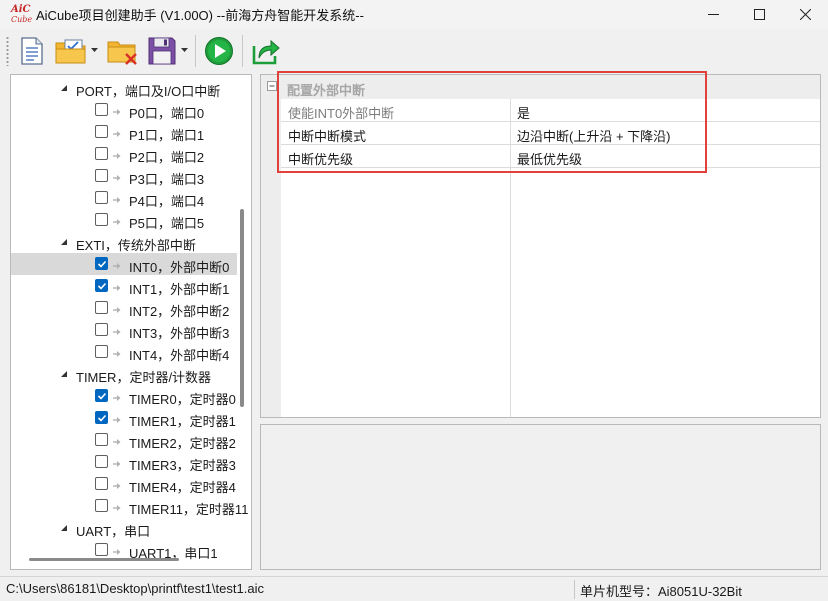 The height and width of the screenshot is (601, 828). What do you see at coordinates (113, 531) in the screenshot?
I see `tree-group-label: UART，串口` at bounding box center [113, 531].